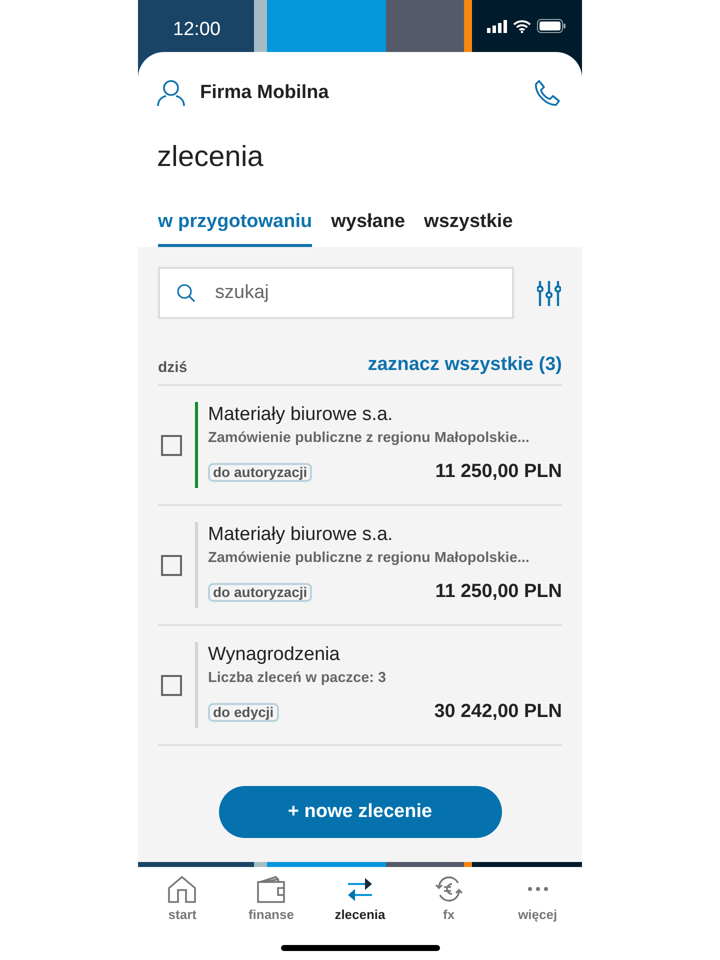  What do you see at coordinates (497, 26) in the screenshot?
I see `signal-icon` at bounding box center [497, 26].